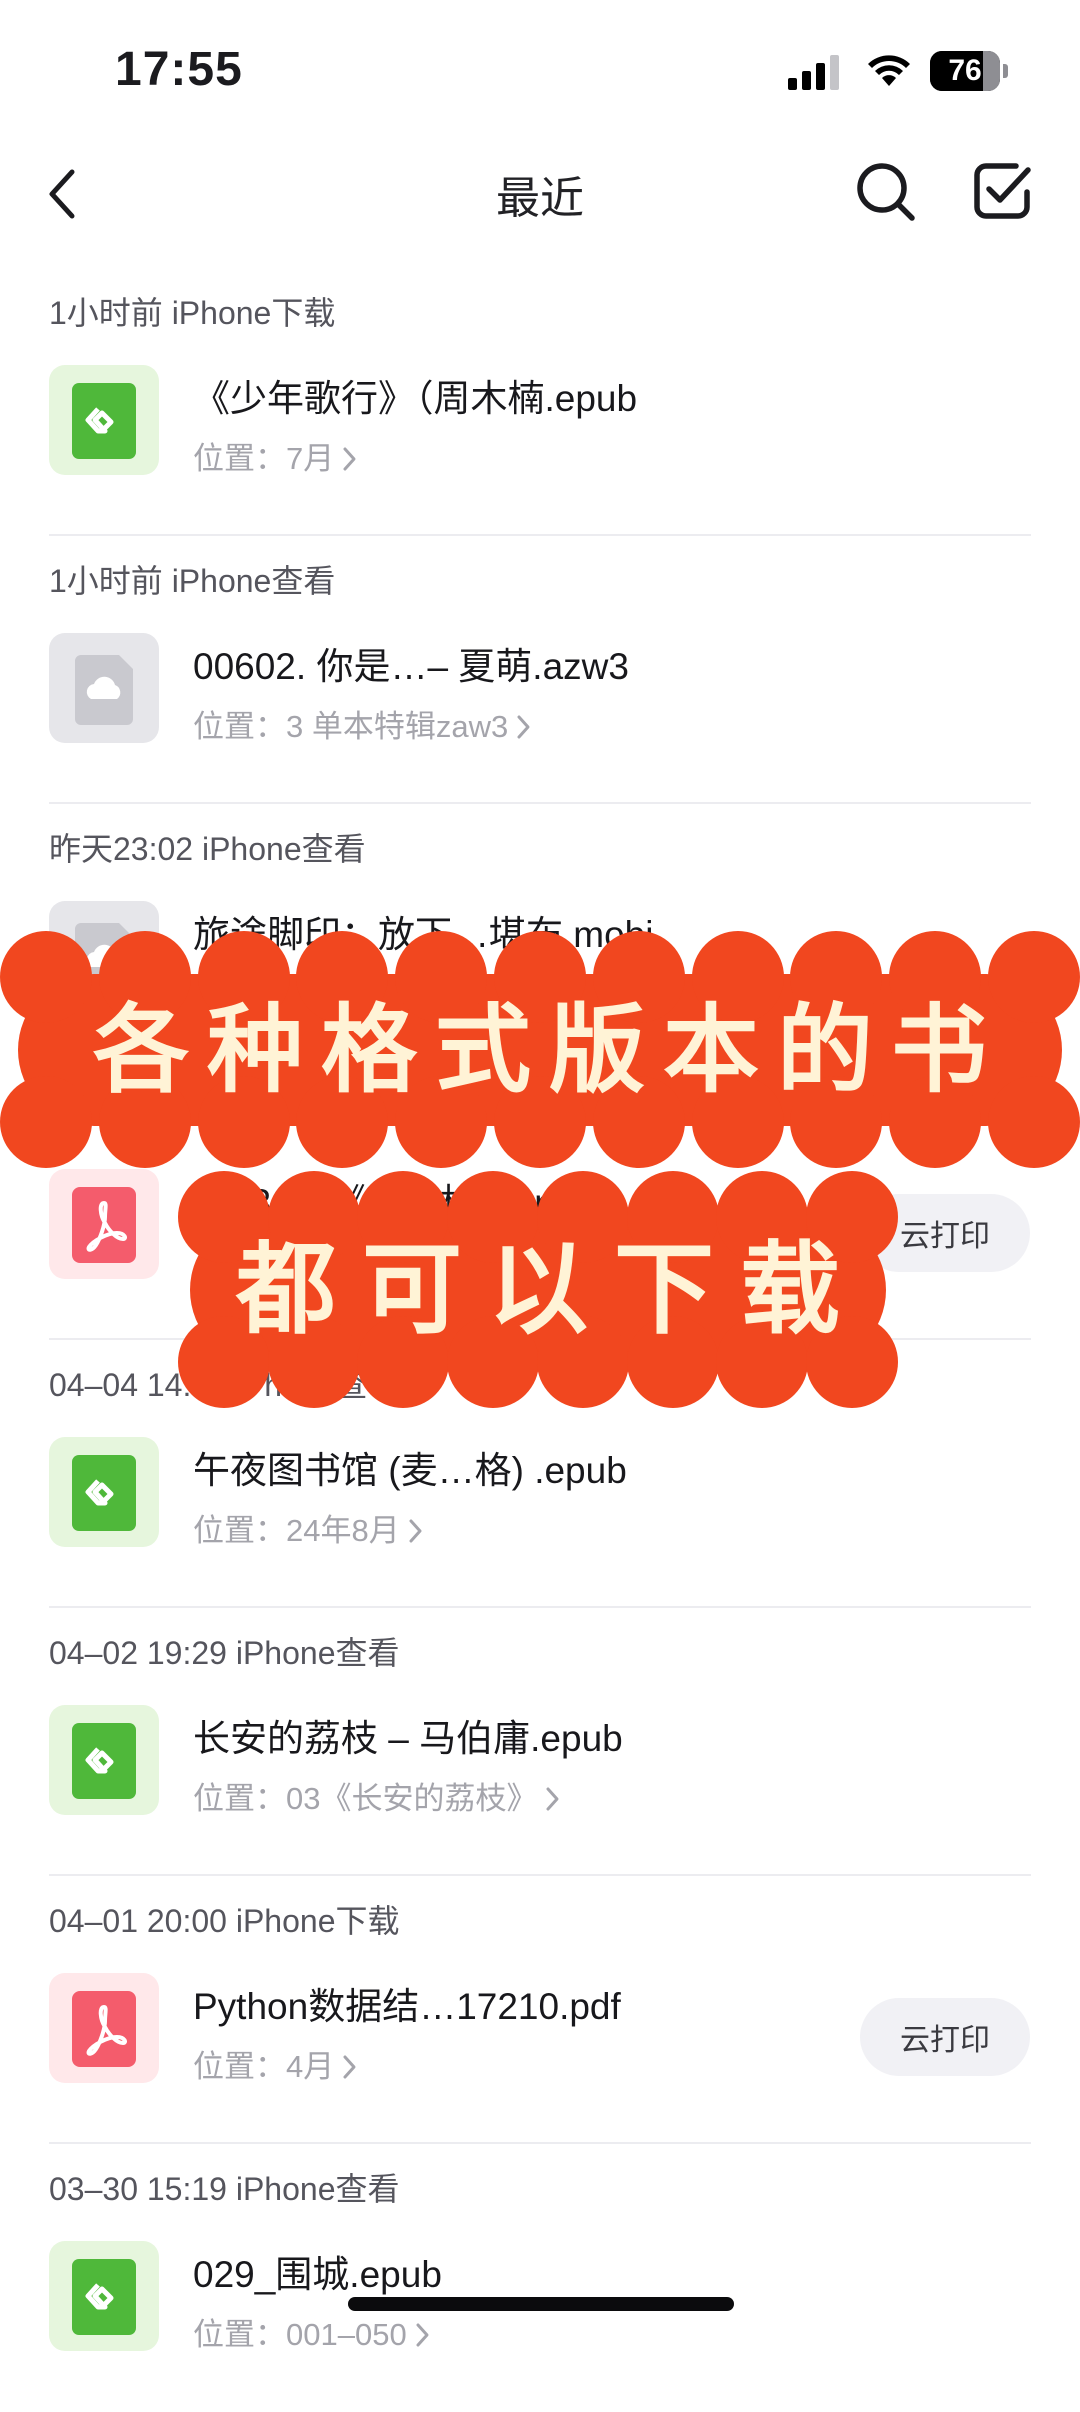  I want to click on file-name: Python数据结…17210.pdf, so click(407, 2003).